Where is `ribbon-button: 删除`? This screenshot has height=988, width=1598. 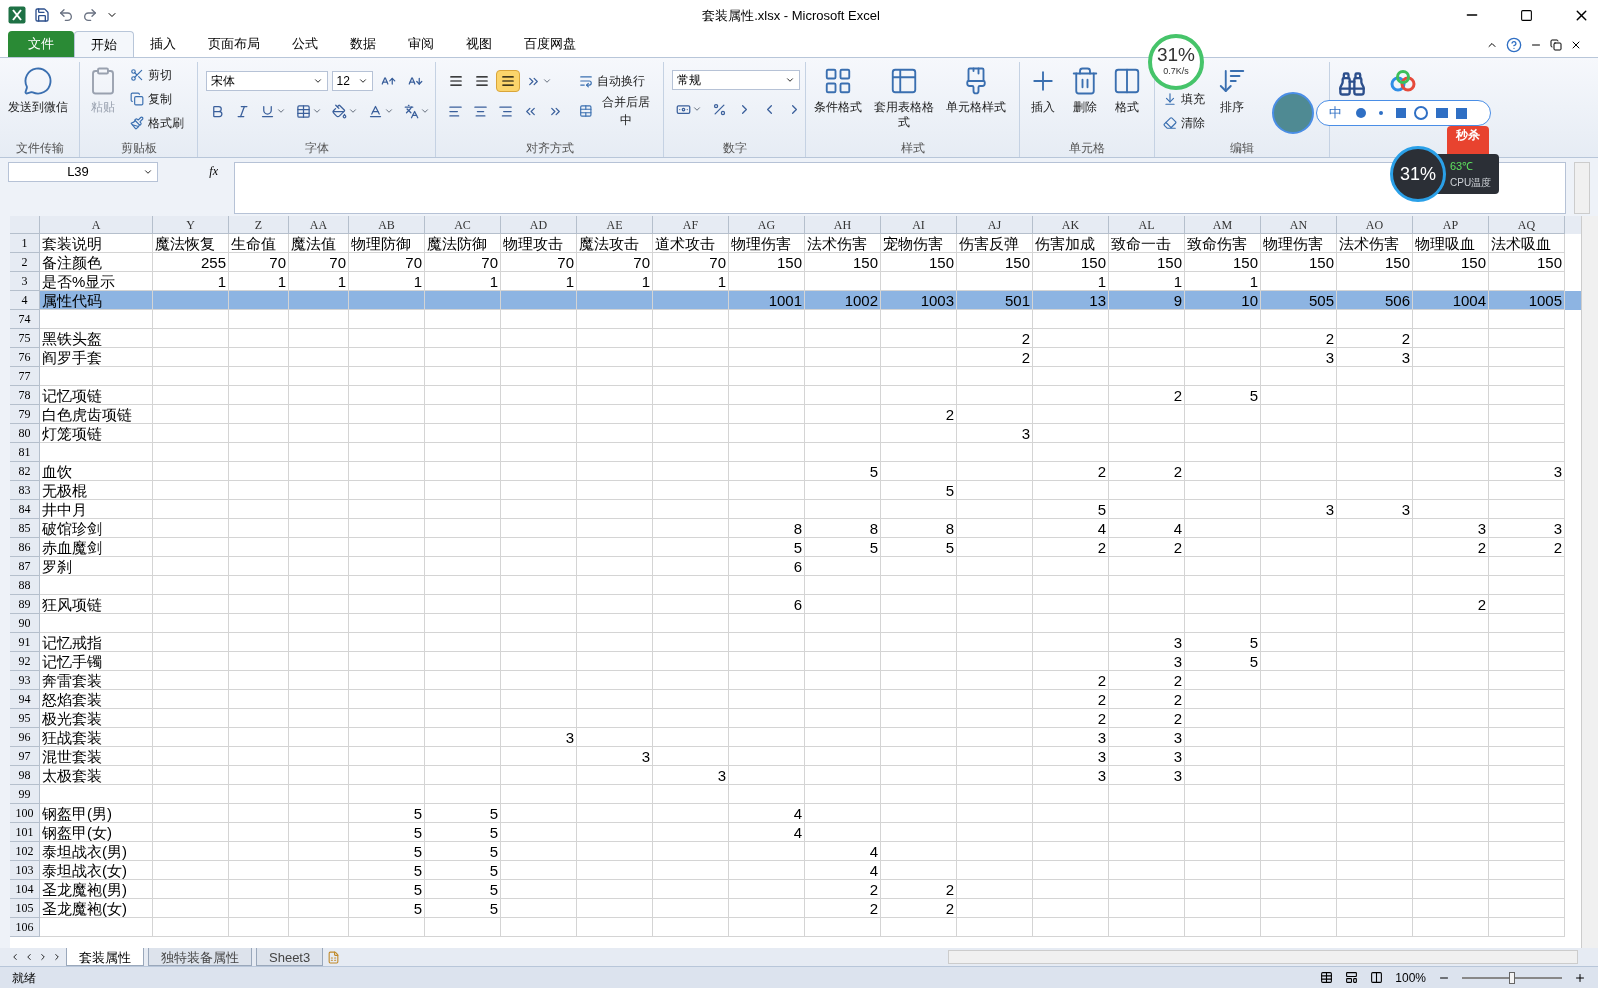
ribbon-button: 删除 is located at coordinates (1085, 88).